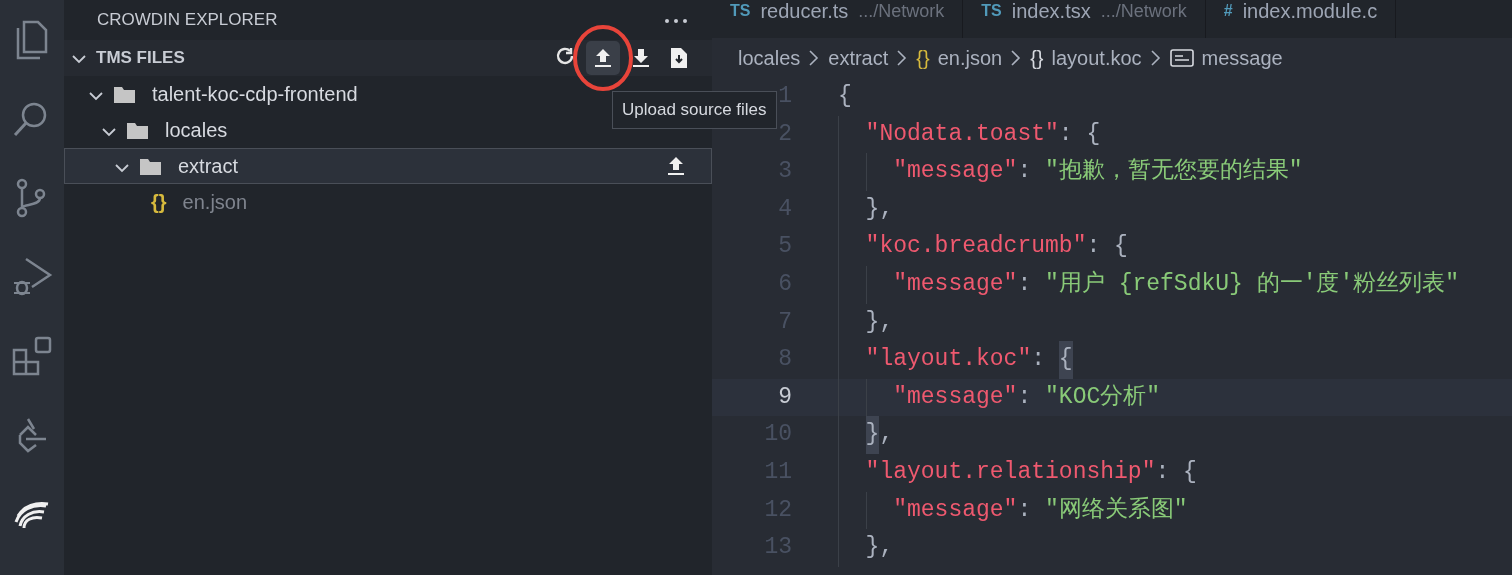 This screenshot has width=1512, height=575. What do you see at coordinates (1116, 510) in the screenshot?
I see `code-string: "网络关系图"` at bounding box center [1116, 510].